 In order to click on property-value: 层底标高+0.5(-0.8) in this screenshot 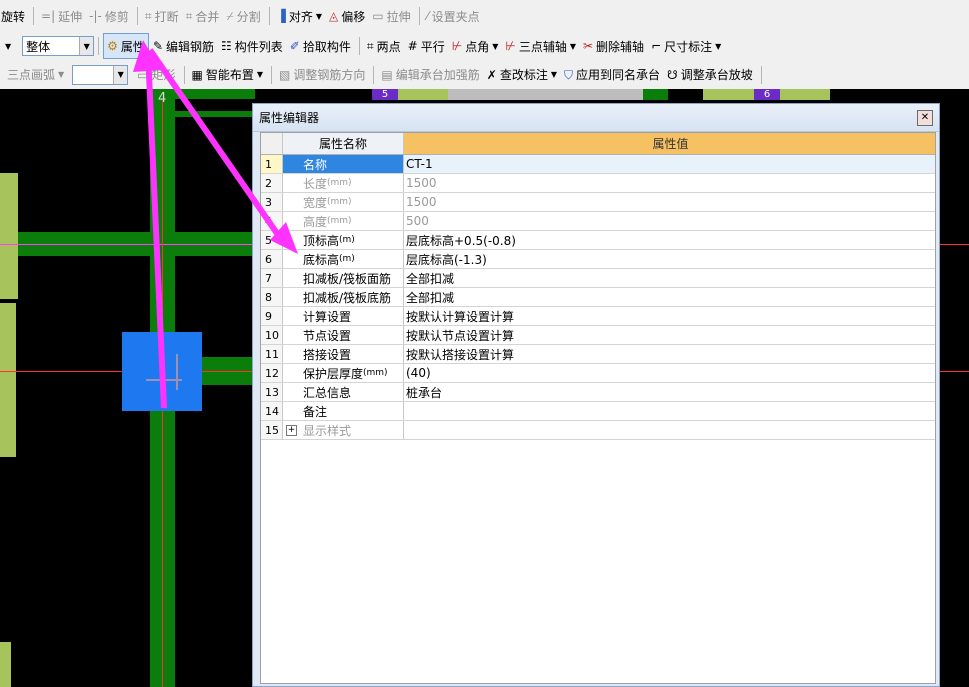, I will do `click(669, 240)`.